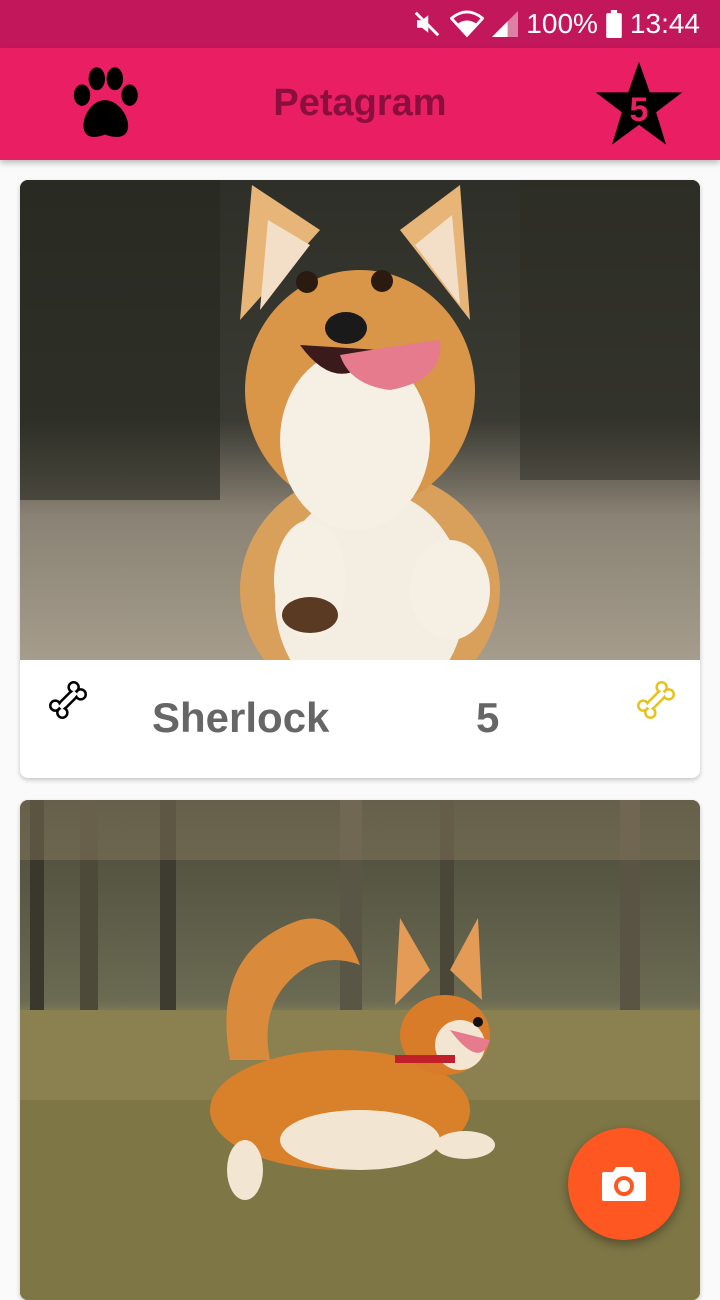  What do you see at coordinates (427, 24) in the screenshot?
I see `mute-icon` at bounding box center [427, 24].